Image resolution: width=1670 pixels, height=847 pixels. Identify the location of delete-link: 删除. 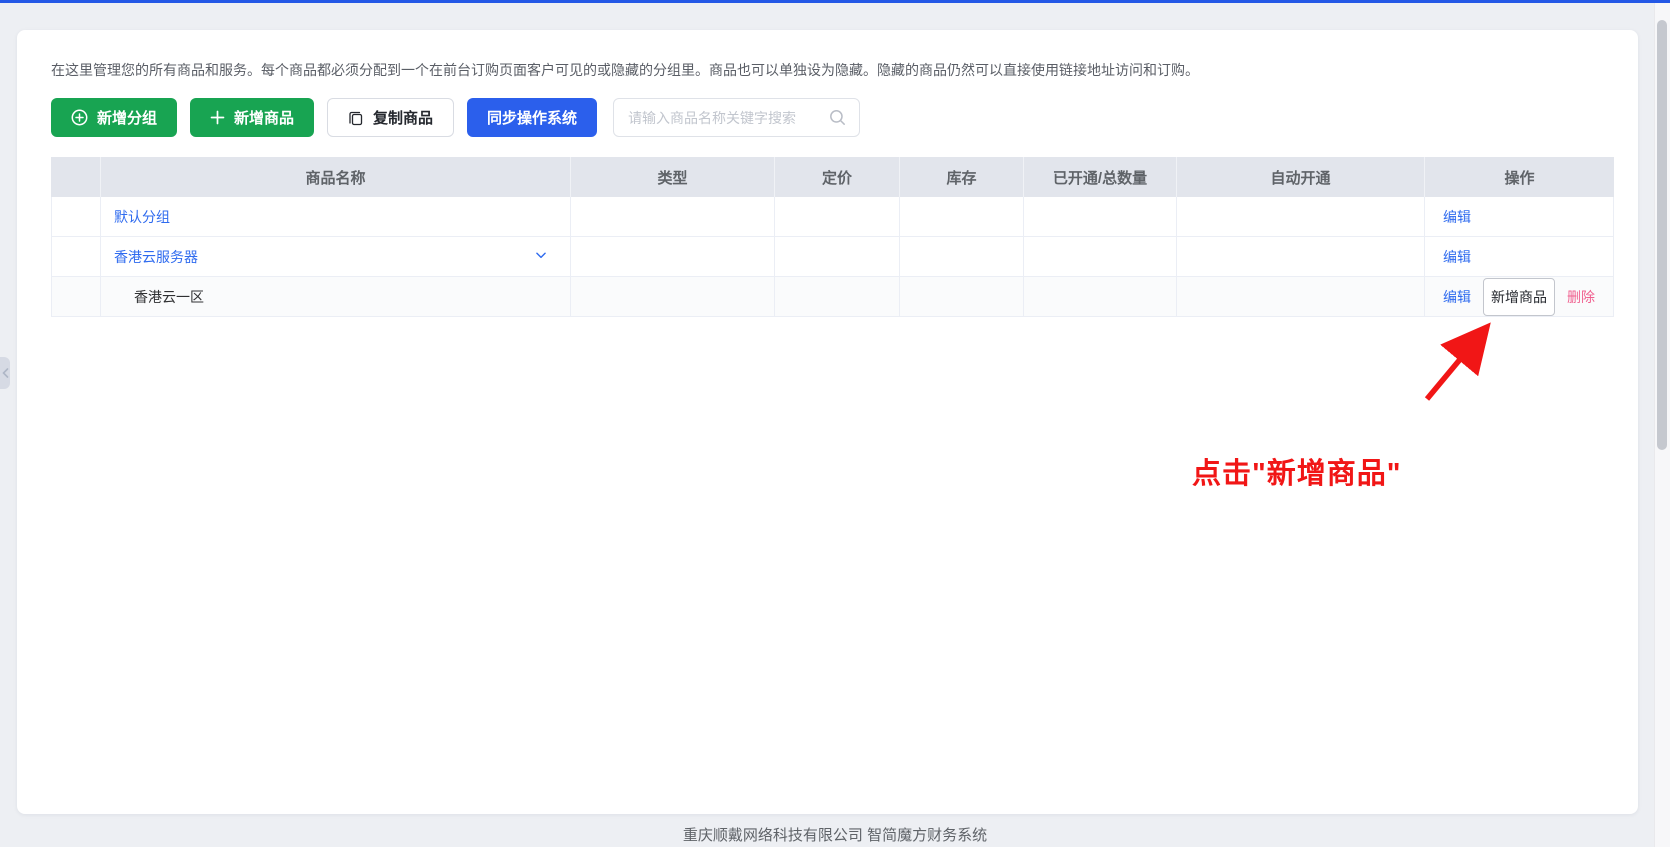
(1581, 297).